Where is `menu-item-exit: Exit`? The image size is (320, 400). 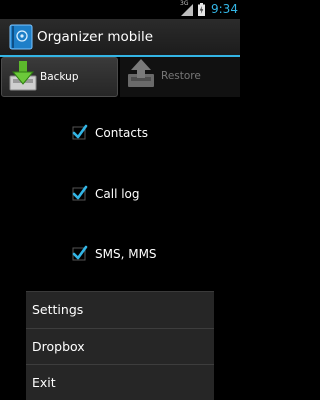
menu-item-exit: Exit is located at coordinates (120, 382).